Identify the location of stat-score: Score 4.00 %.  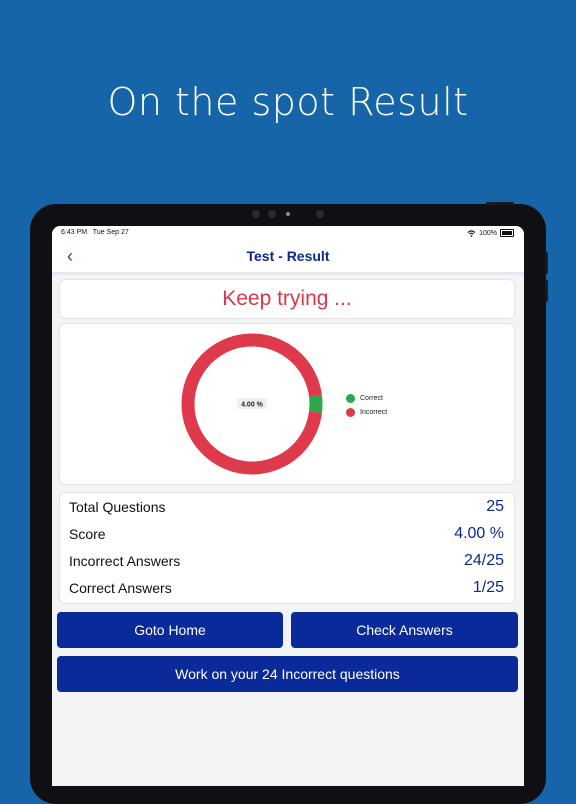
(286, 534).